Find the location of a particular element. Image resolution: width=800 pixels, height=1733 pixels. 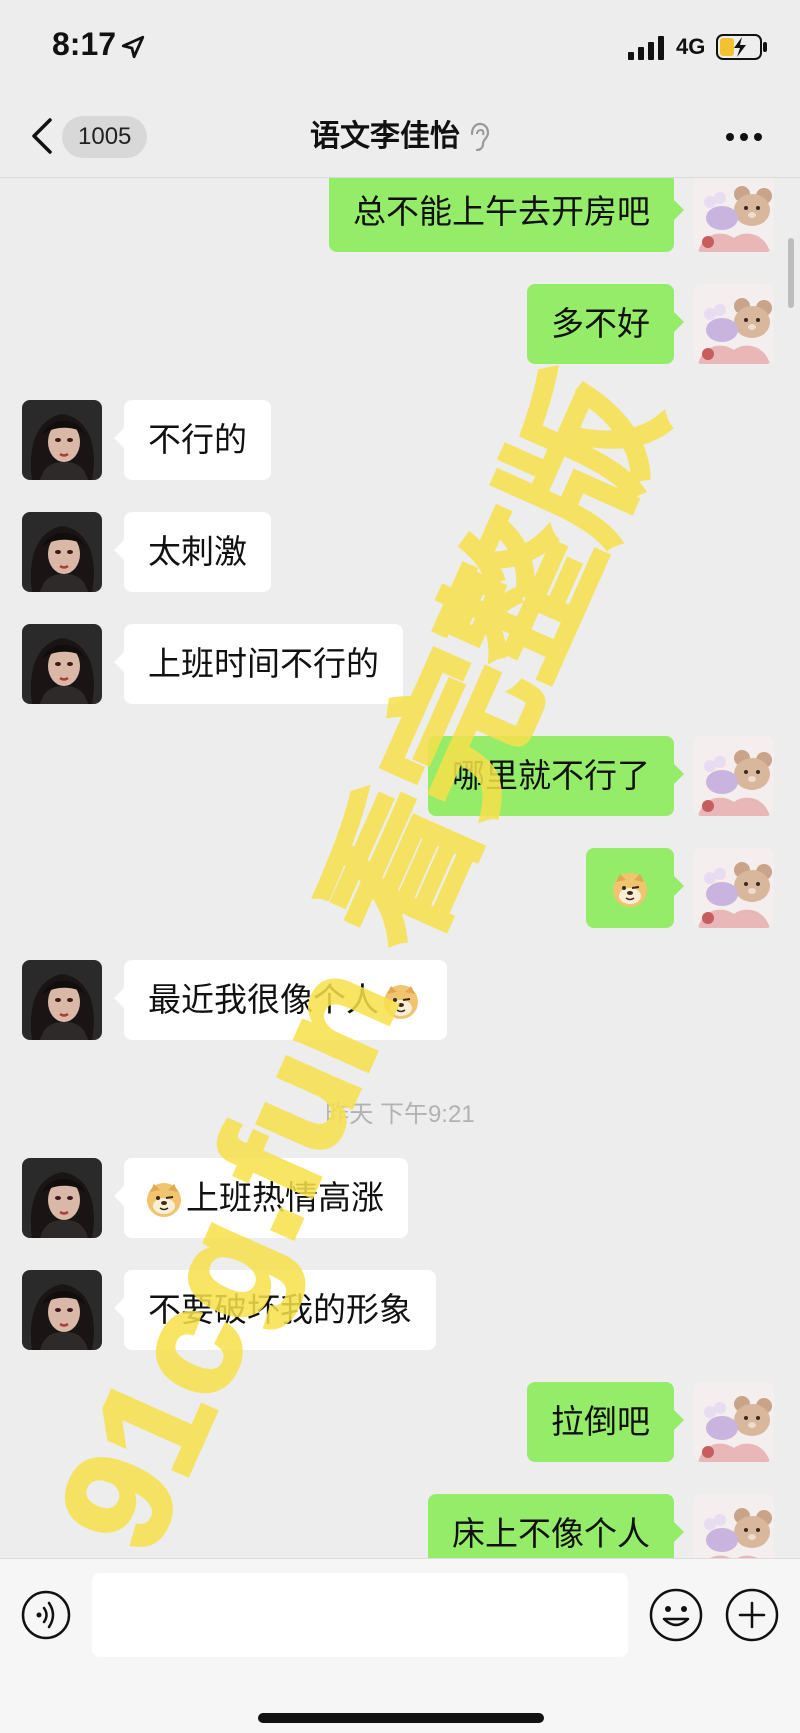

status-bar: 8:17 4G is located at coordinates (400, 48).